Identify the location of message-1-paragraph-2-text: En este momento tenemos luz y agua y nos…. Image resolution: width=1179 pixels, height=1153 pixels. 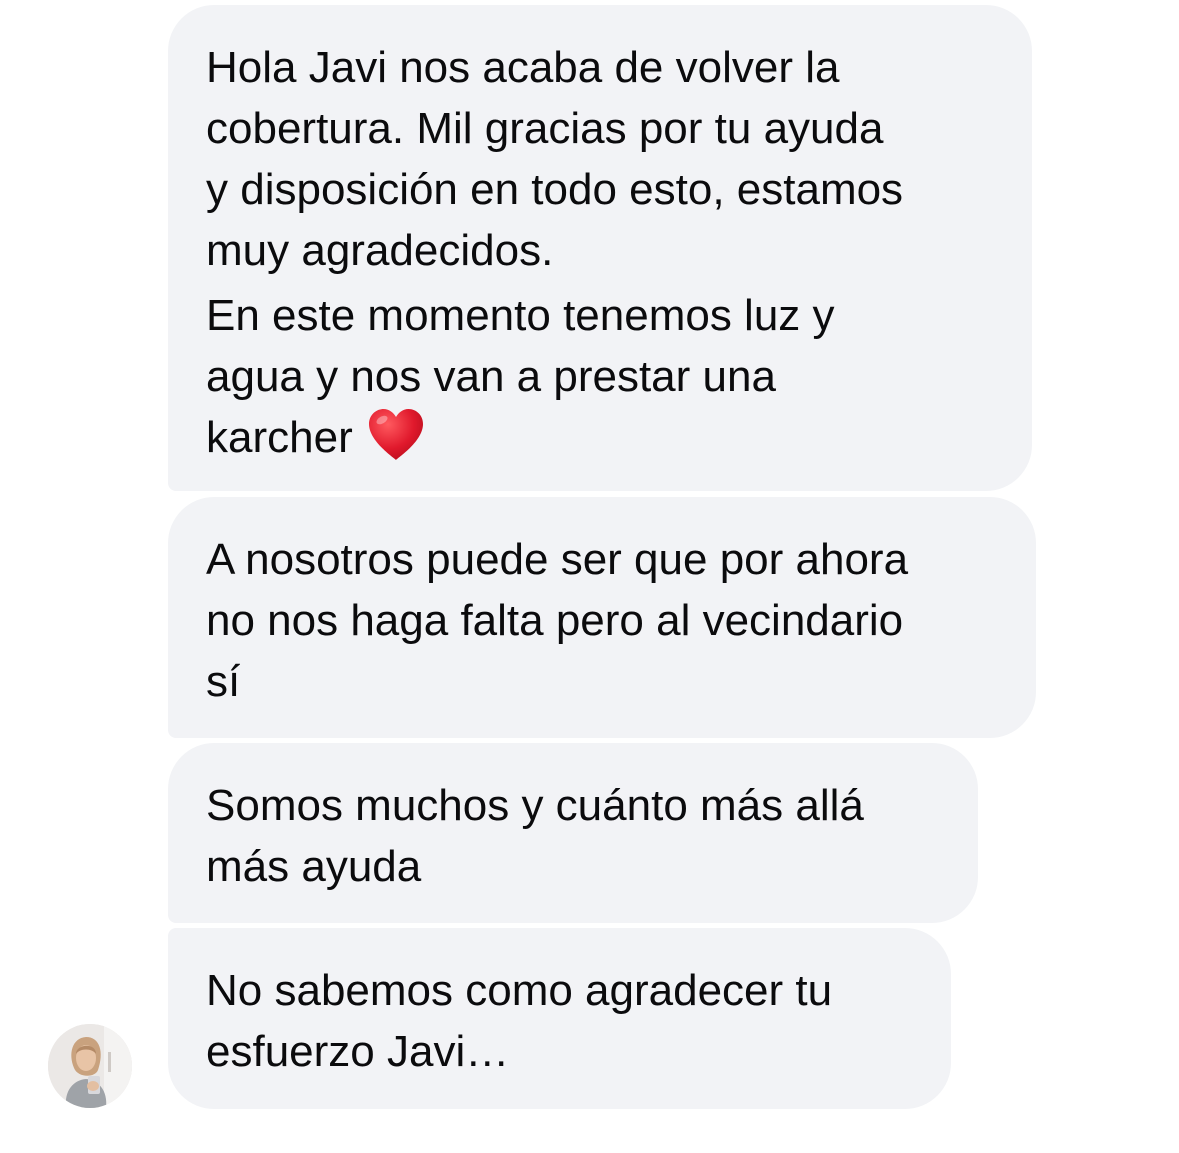
(520, 376).